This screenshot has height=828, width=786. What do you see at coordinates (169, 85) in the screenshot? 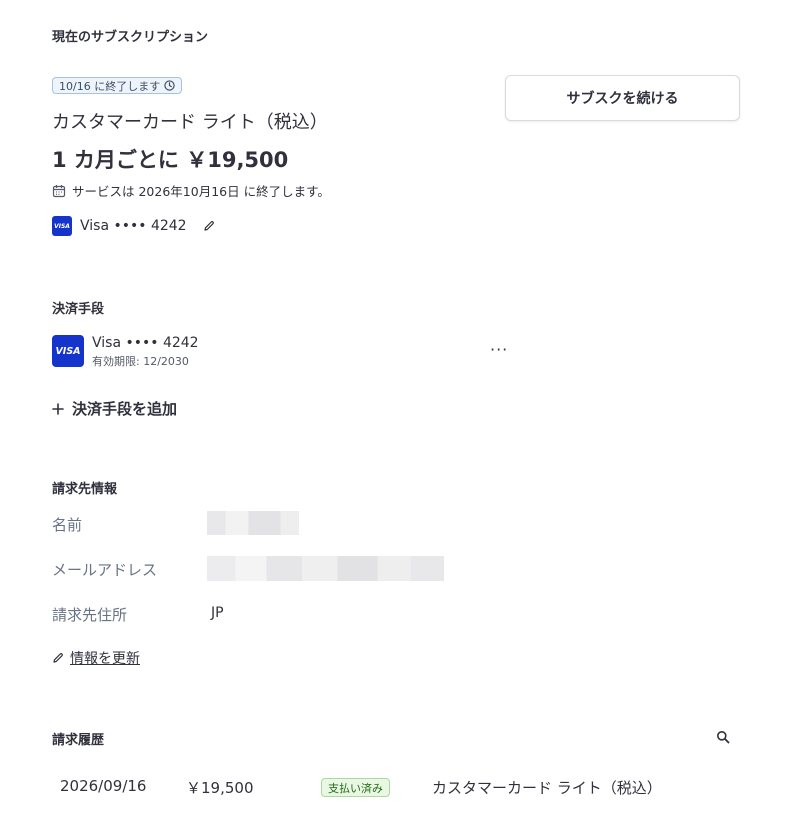
I see `clock-icon` at bounding box center [169, 85].